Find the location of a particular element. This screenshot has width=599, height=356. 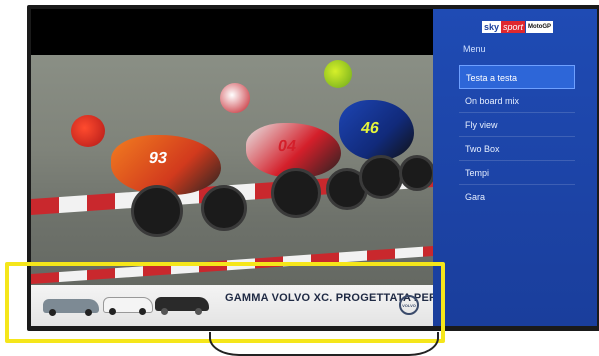

rider-number: 93 is located at coordinates (158, 158).